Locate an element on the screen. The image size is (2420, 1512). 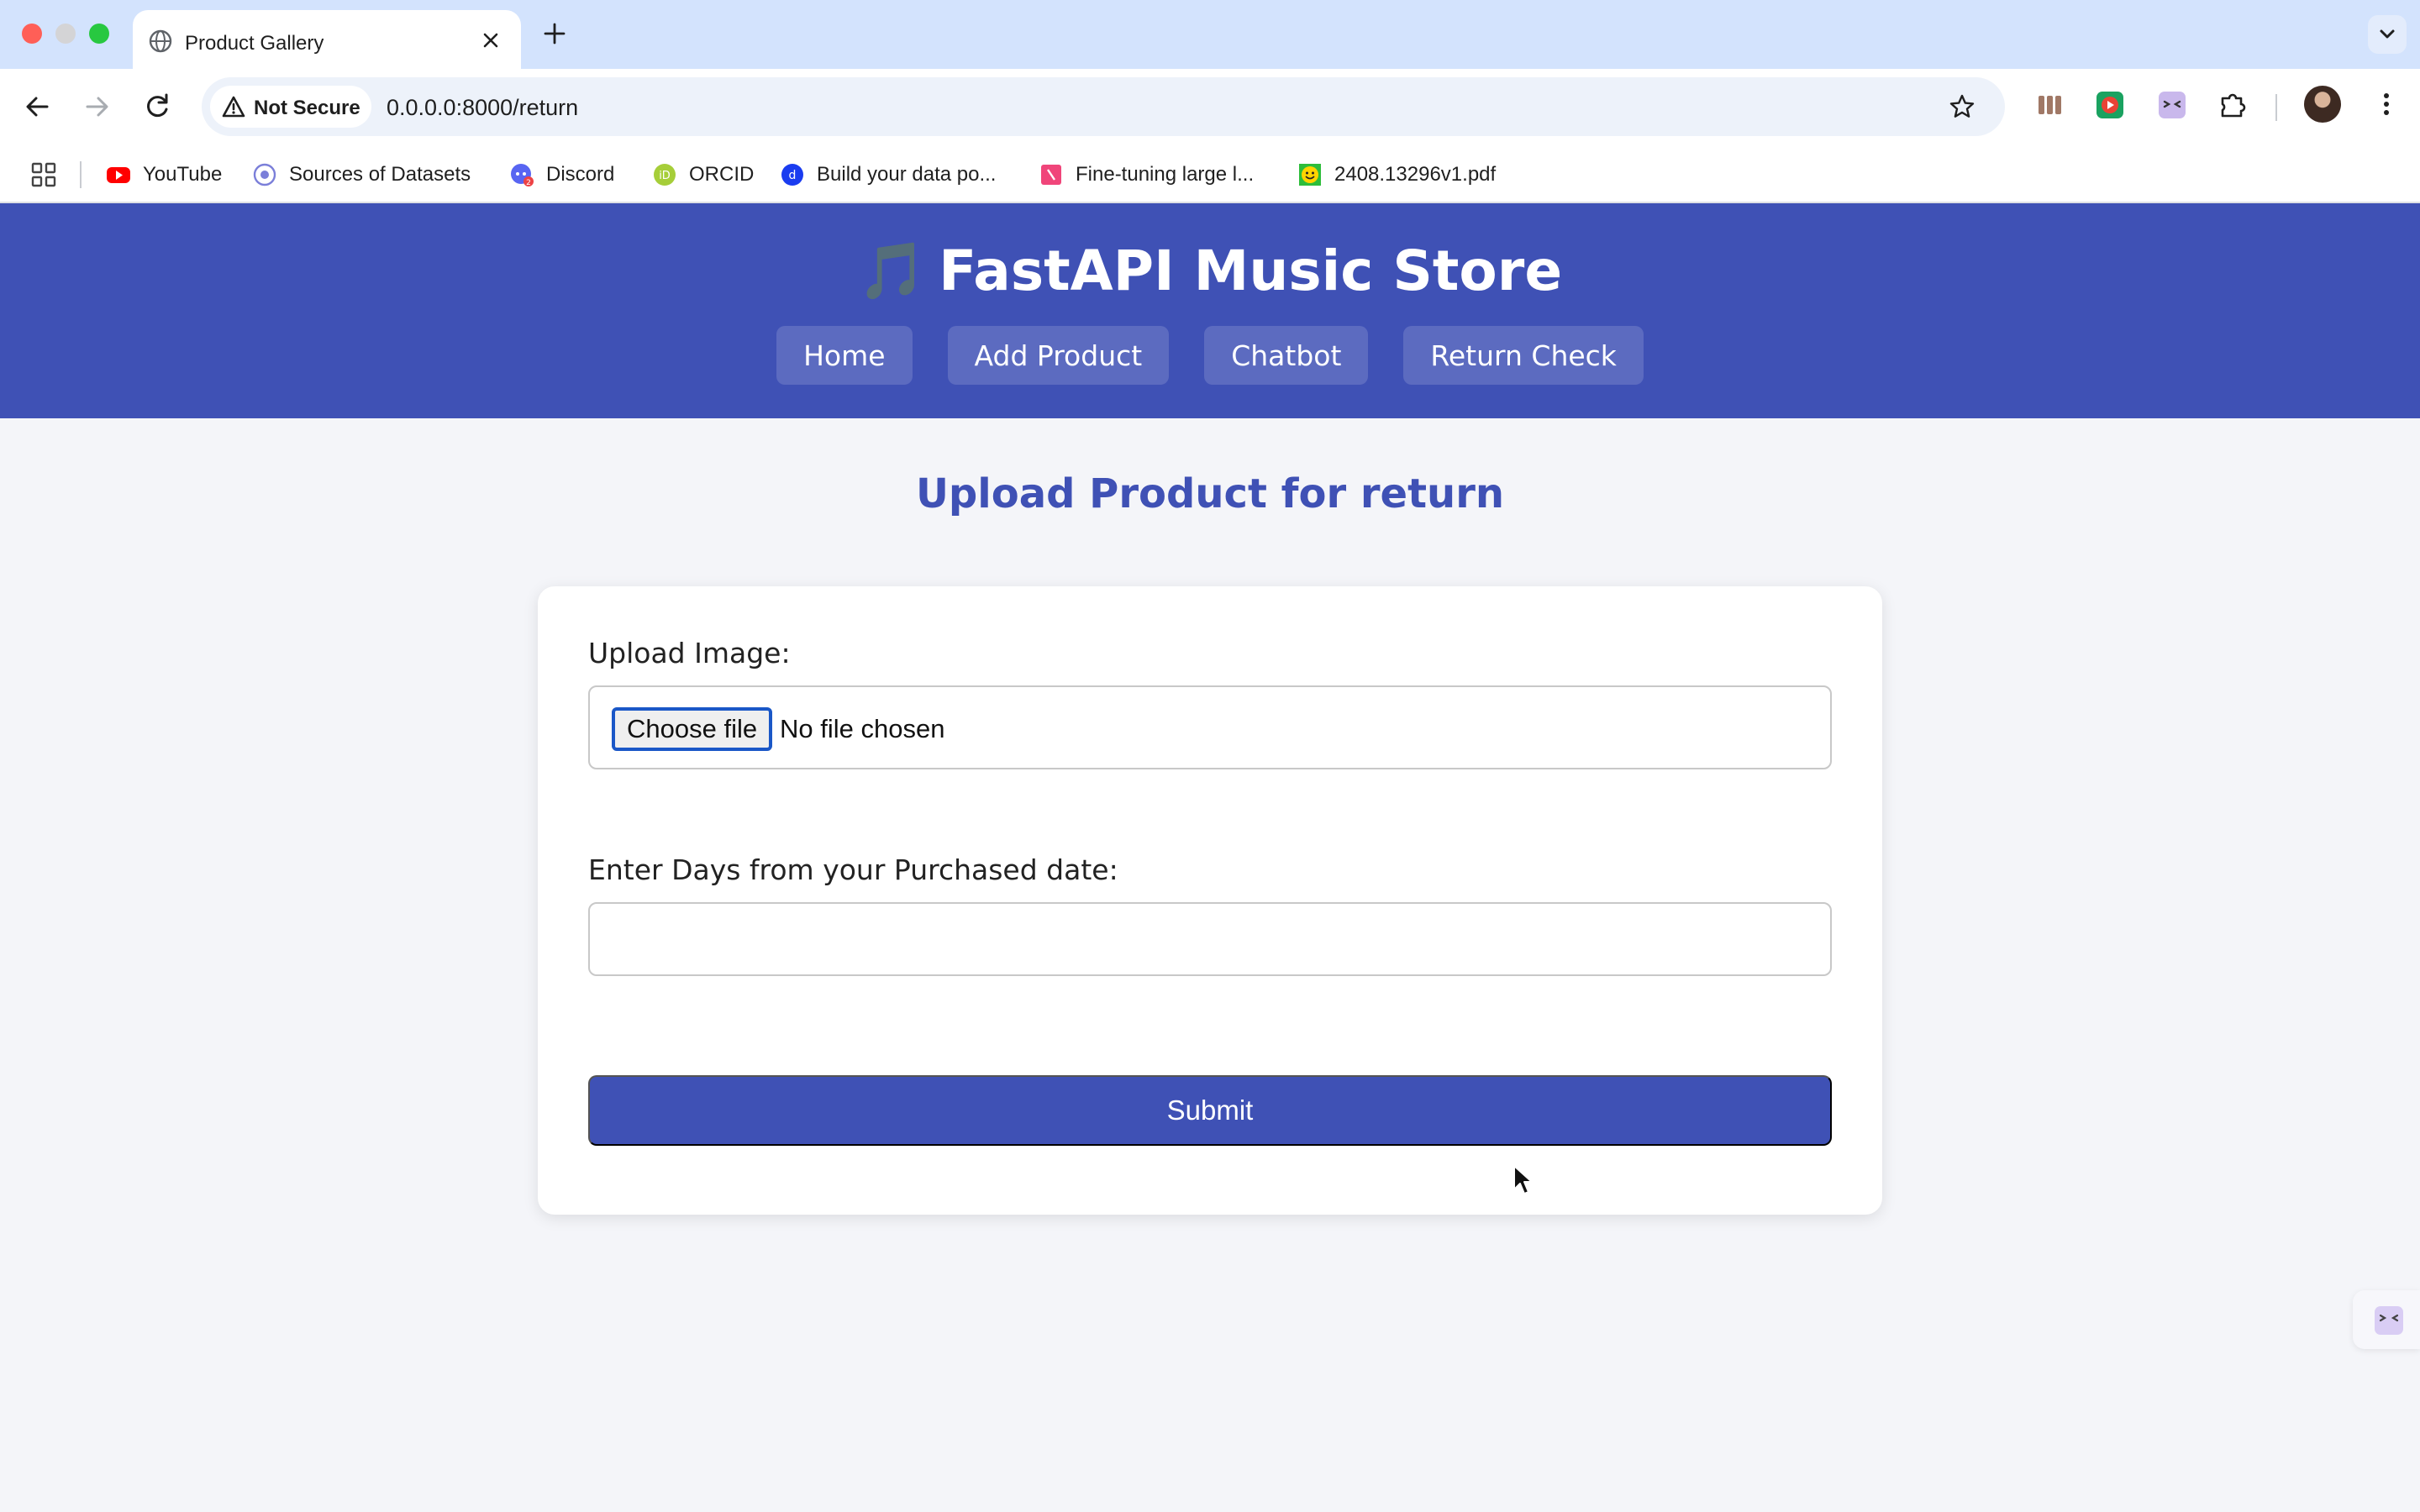
security-chip: Not Secure is located at coordinates (291, 107).